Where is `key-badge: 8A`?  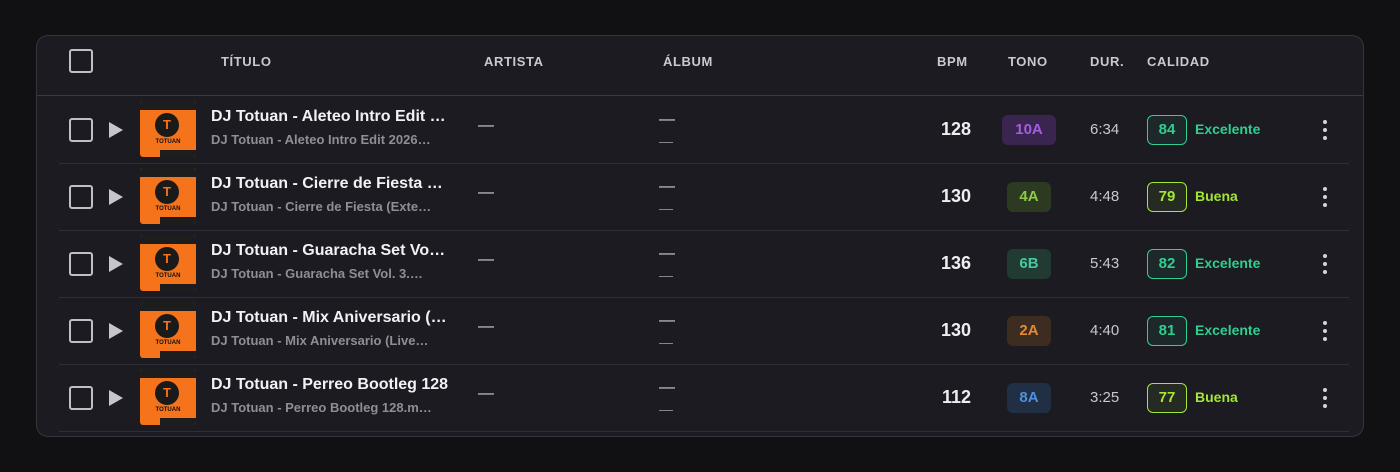 key-badge: 8A is located at coordinates (1029, 398).